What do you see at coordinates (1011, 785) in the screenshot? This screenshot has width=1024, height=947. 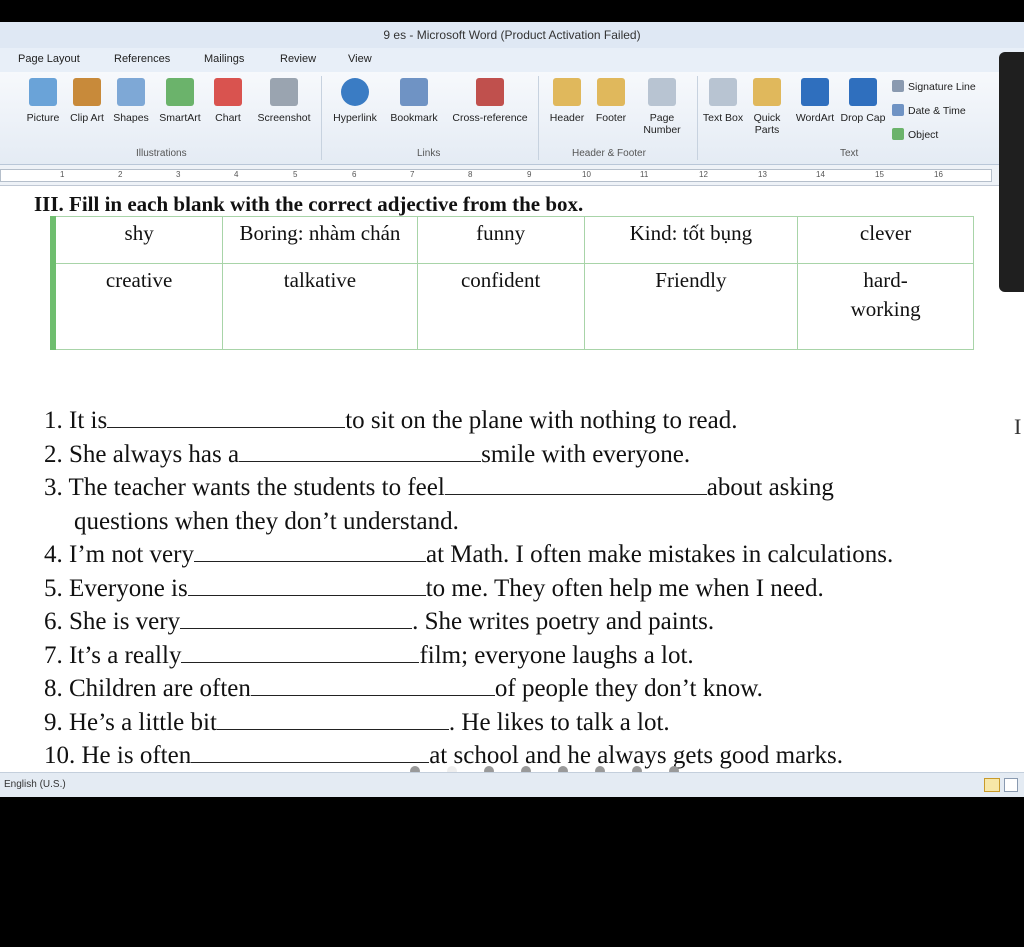 I see `full-screen-reading-icon` at bounding box center [1011, 785].